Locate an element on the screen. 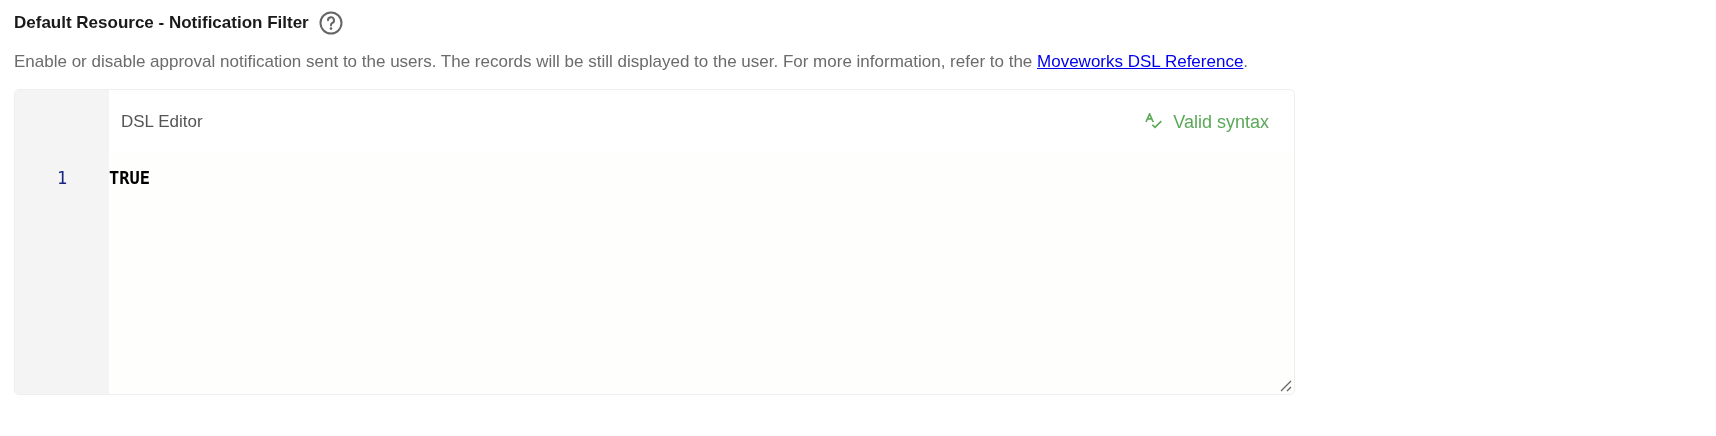 This screenshot has height=436, width=1716. line-number: 1 is located at coordinates (62, 178).